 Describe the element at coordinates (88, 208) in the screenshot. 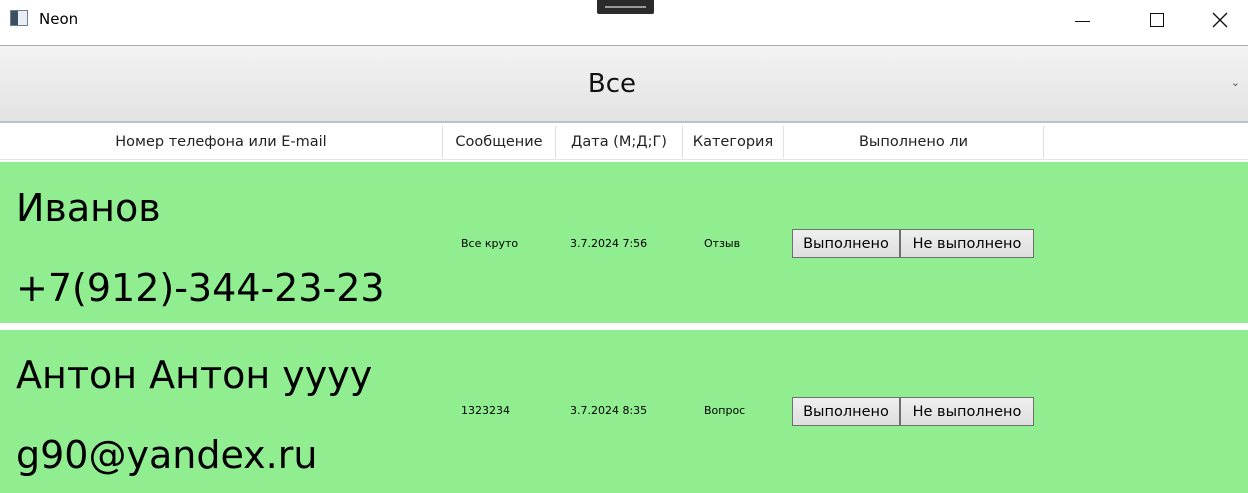

I see `row-name: Иванов` at that location.